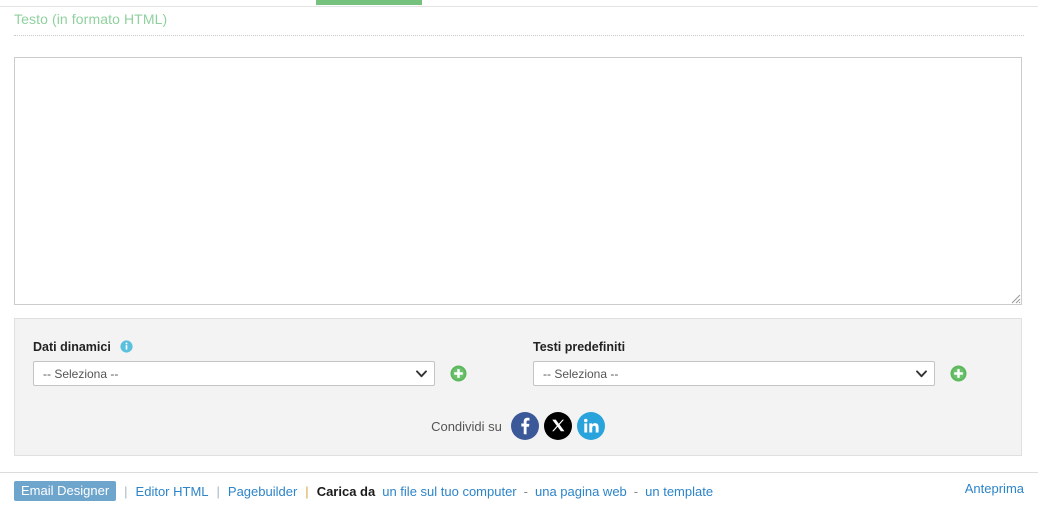 This screenshot has height=520, width=1038. What do you see at coordinates (72, 347) in the screenshot?
I see `dynamic-data-label: Dati dinamici` at bounding box center [72, 347].